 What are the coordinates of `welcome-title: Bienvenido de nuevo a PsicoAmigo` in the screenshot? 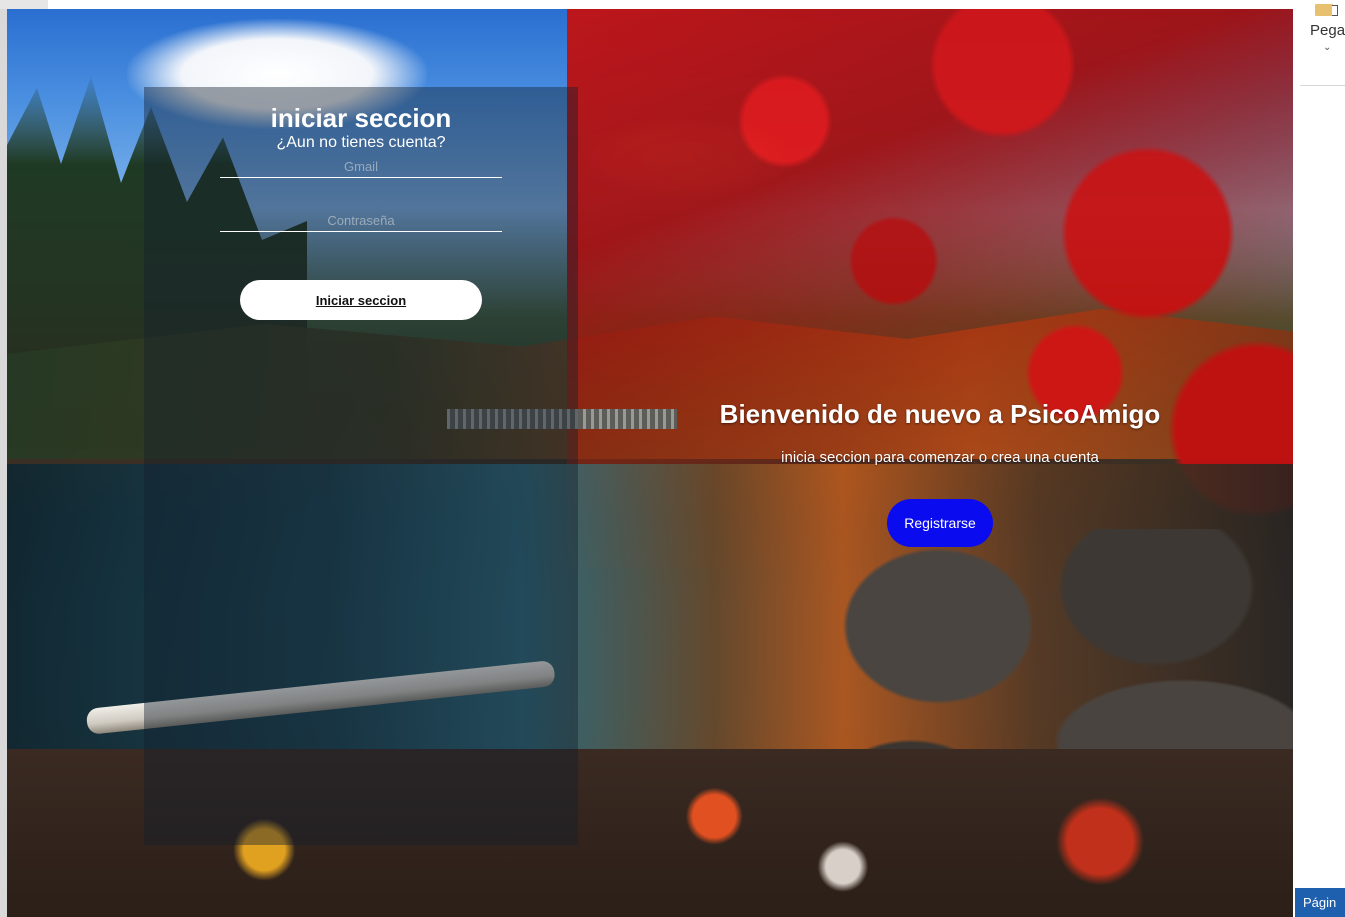 It's located at (940, 414).